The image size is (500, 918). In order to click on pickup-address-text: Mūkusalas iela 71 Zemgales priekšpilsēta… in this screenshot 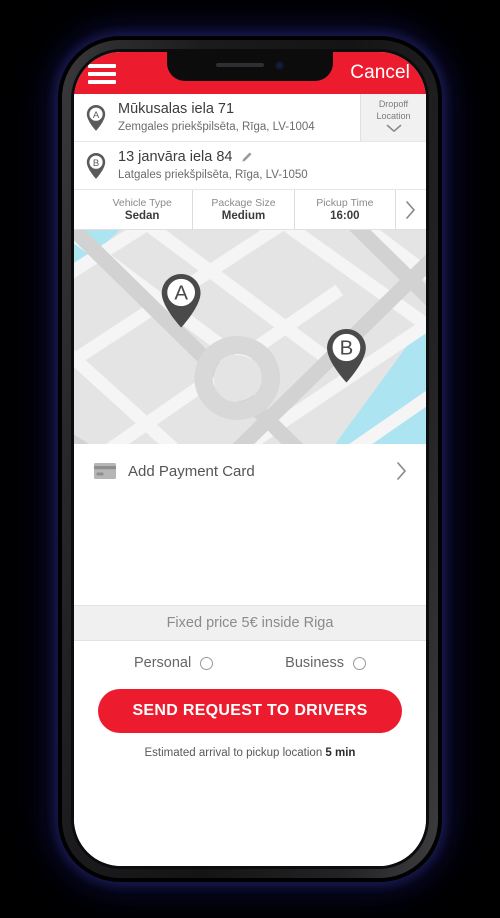, I will do `click(239, 118)`.